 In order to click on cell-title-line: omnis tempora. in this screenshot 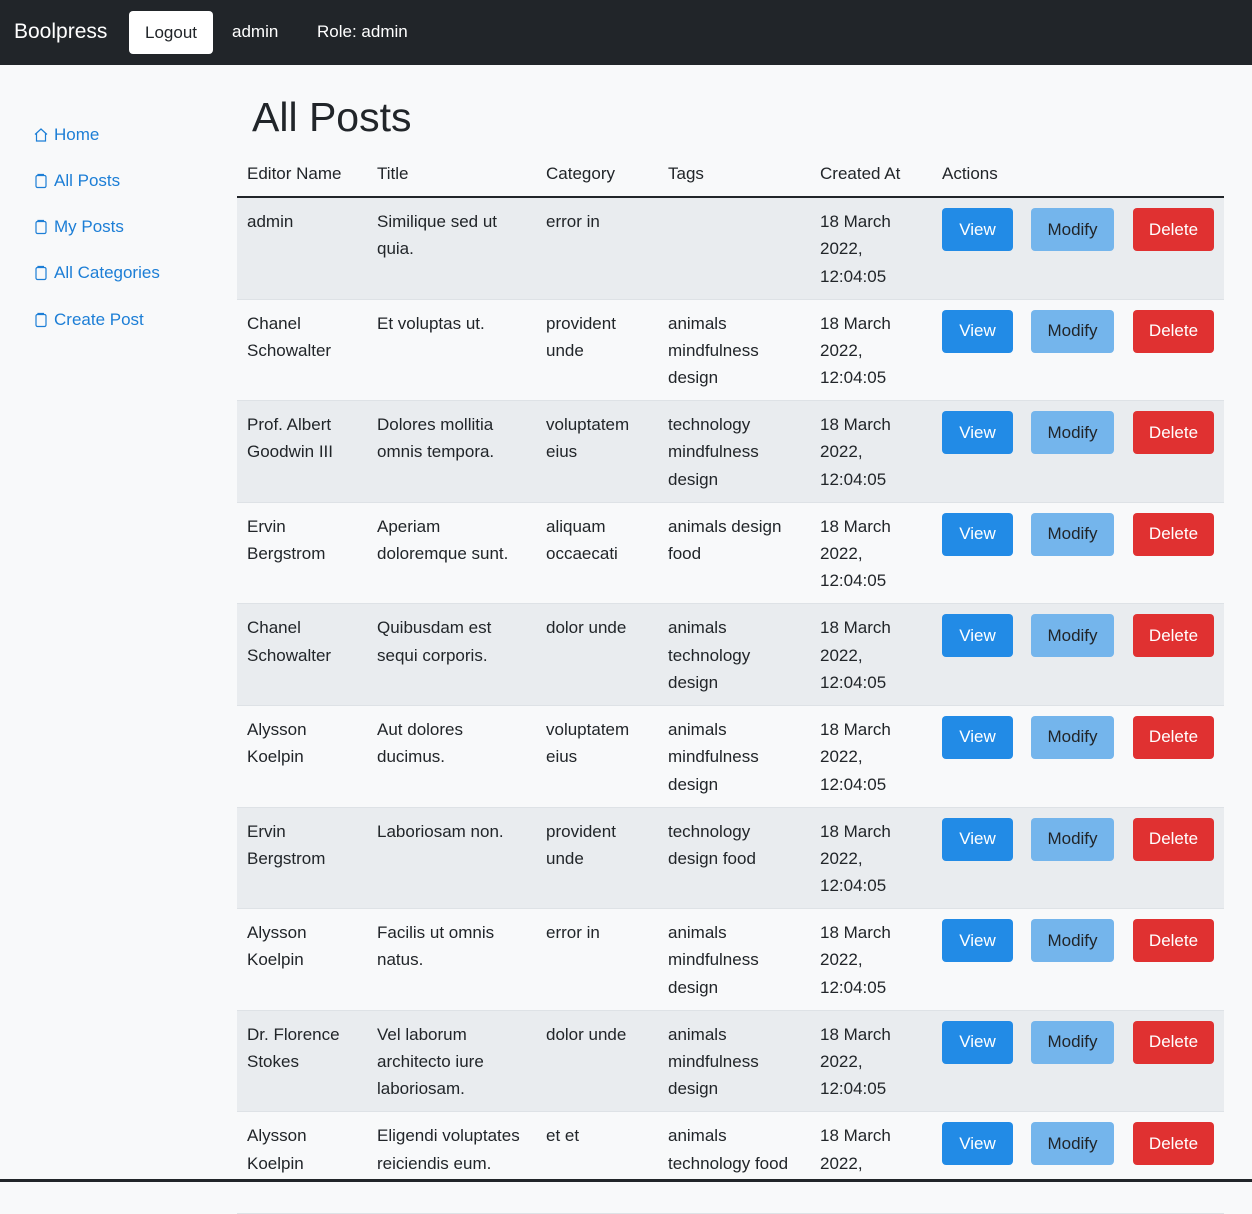, I will do `click(436, 452)`.